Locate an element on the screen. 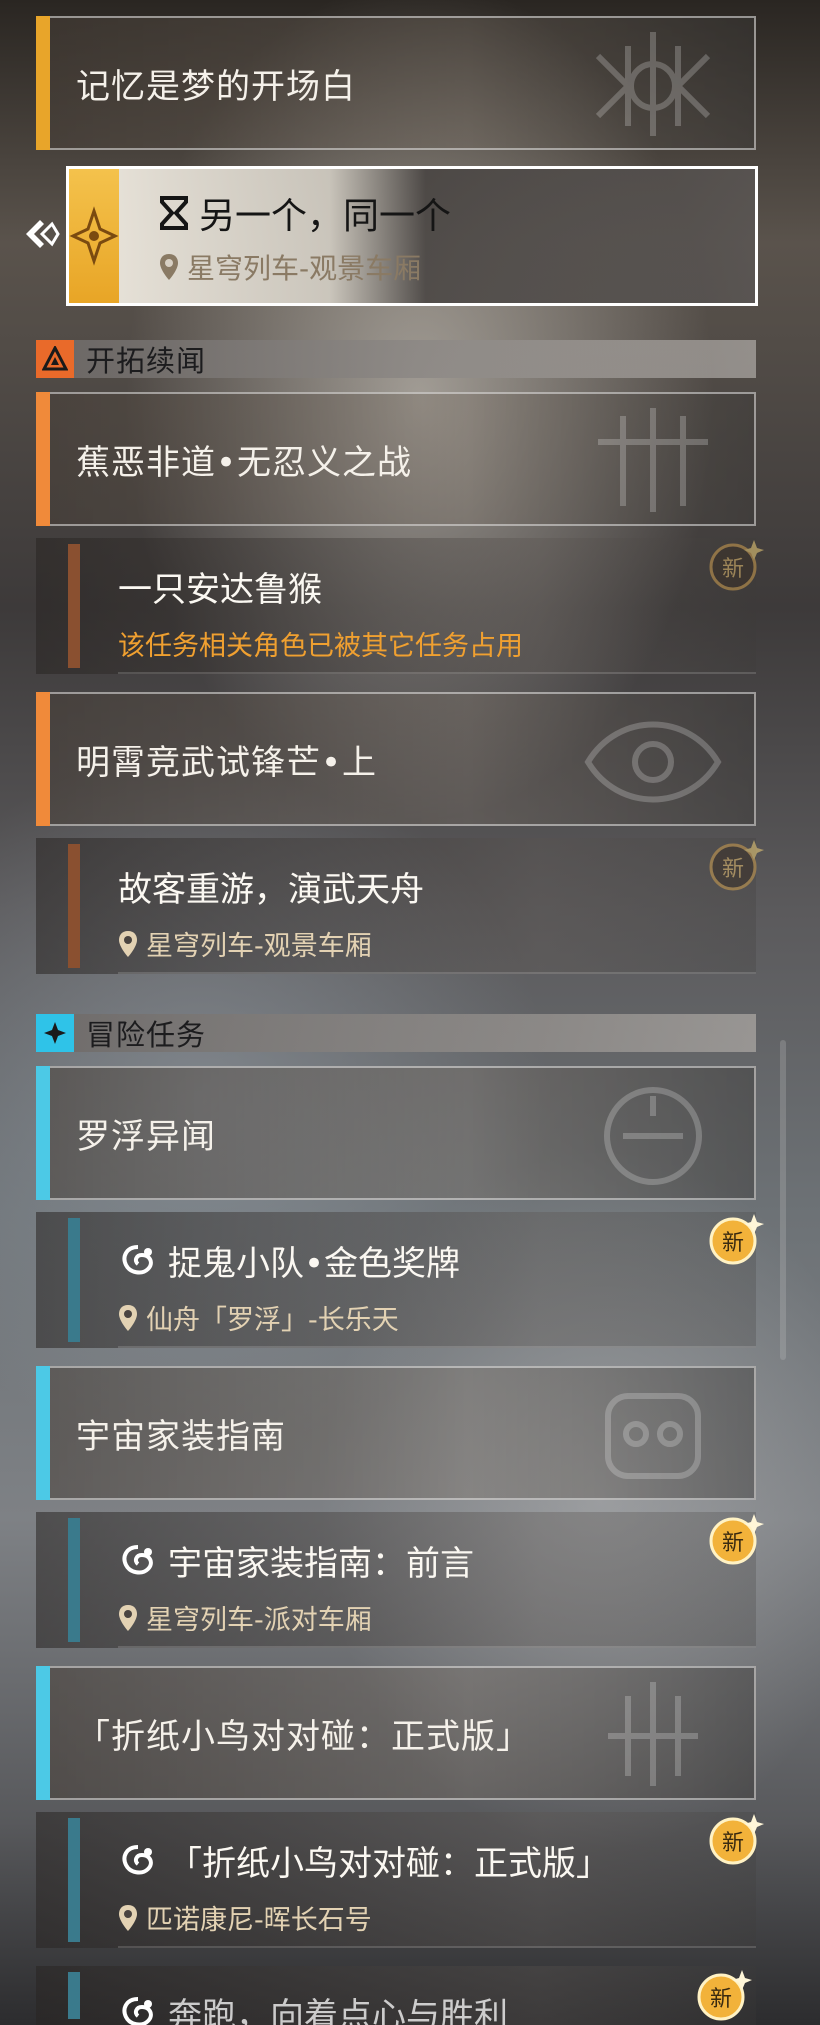 This screenshot has height=2025, width=820. scrollbar is located at coordinates (783, 1200).